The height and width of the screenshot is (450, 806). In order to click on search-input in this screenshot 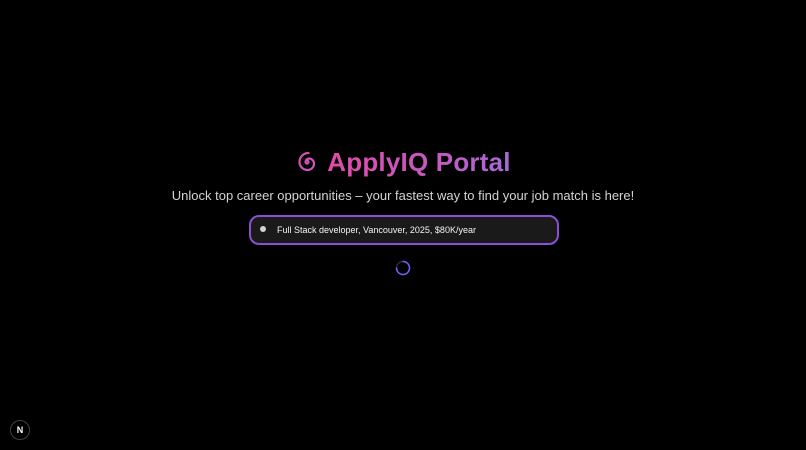, I will do `click(407, 230)`.